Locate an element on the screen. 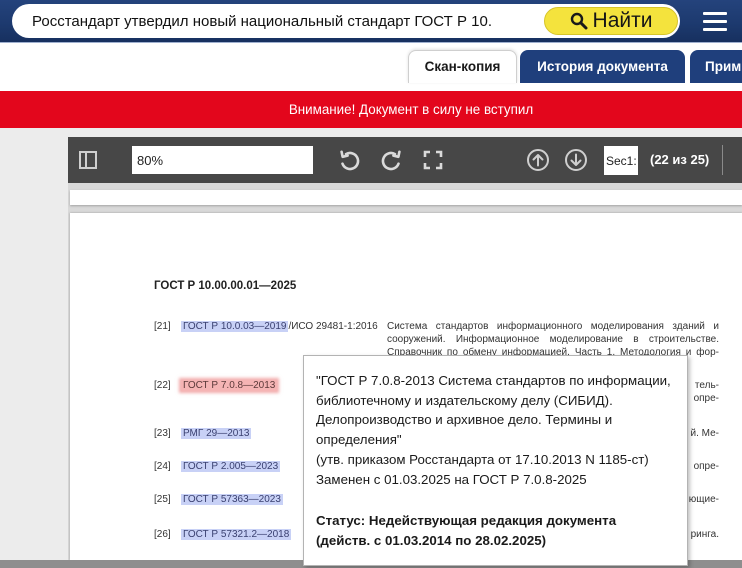 This screenshot has width=742, height=568. search-button-label: Найти is located at coordinates (622, 20).